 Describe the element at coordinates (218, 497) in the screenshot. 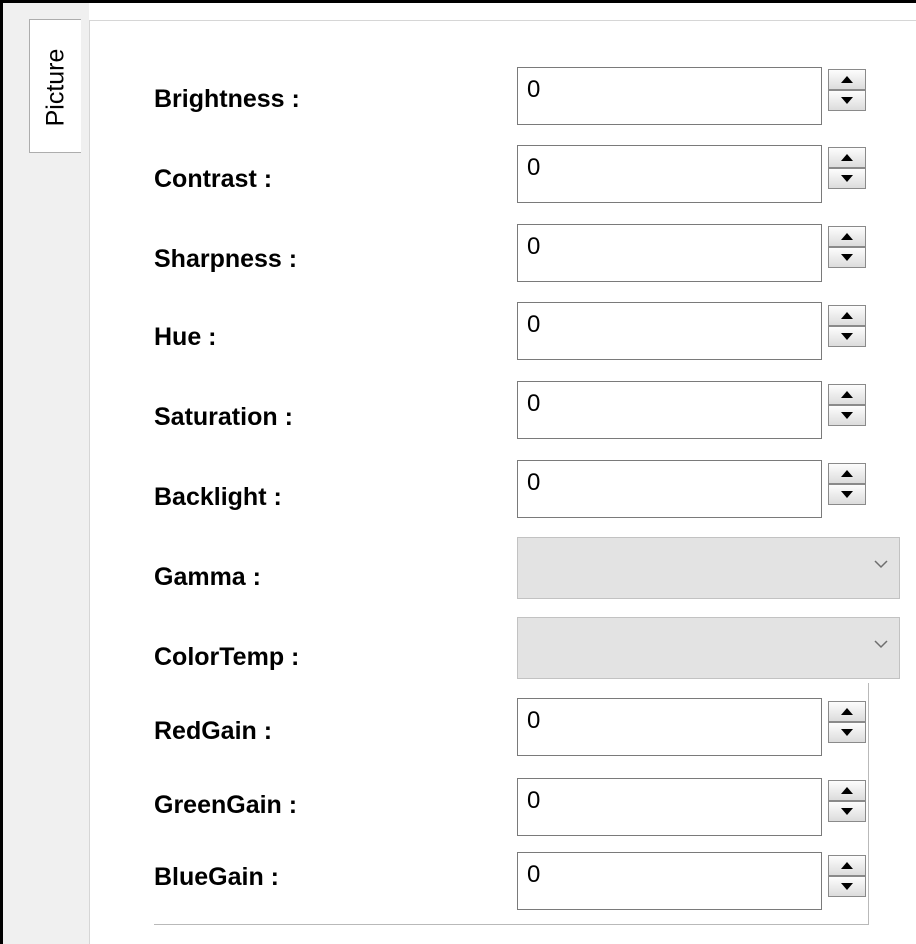

I see `backlight-label: Backlight :` at that location.